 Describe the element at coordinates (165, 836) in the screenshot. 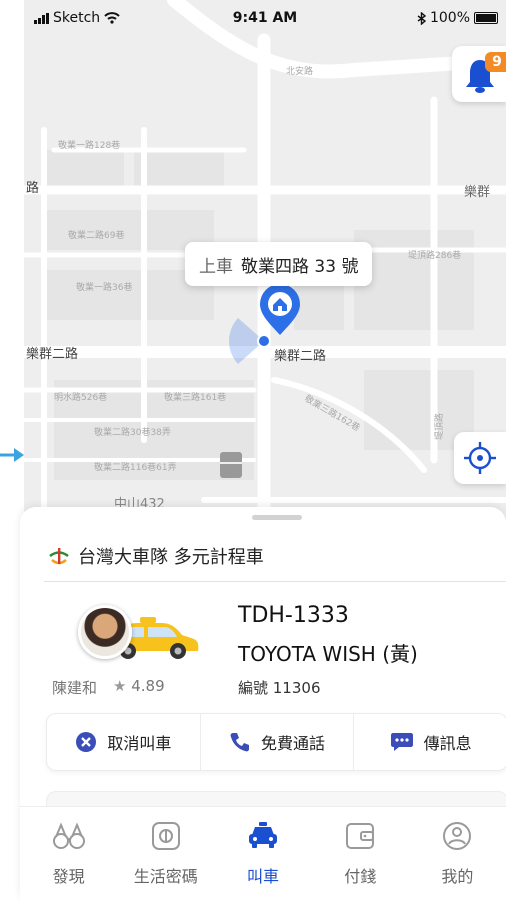

I see `code-icon` at that location.